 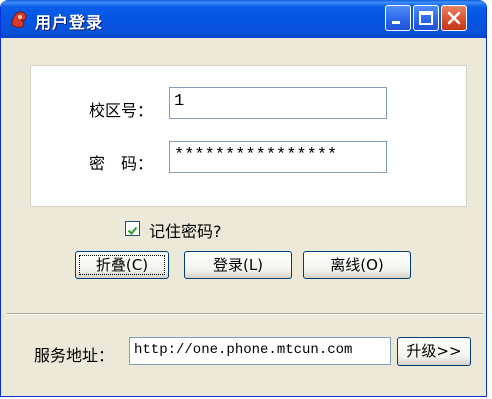 What do you see at coordinates (278, 157) in the screenshot?
I see `password-input: ****************` at bounding box center [278, 157].